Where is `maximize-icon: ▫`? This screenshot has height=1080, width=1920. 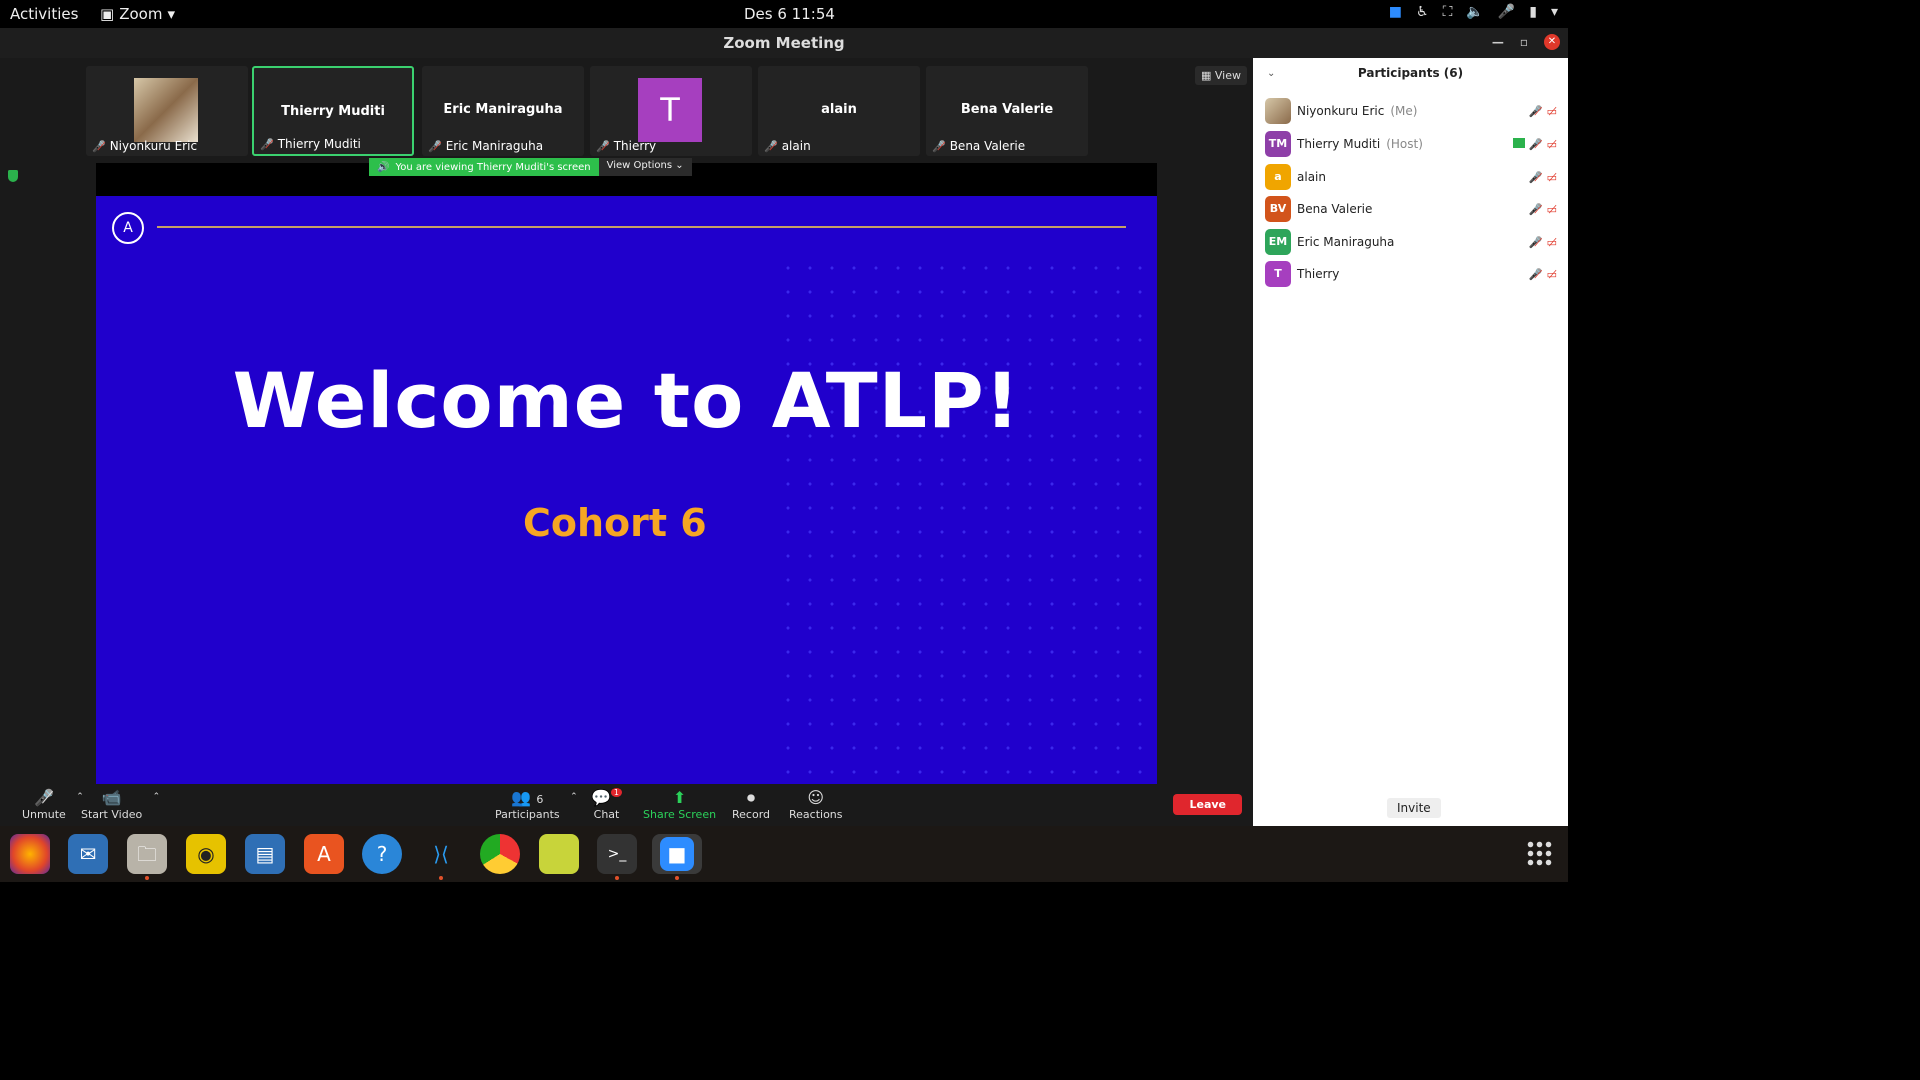
maximize-icon: ▫ is located at coordinates (1524, 42).